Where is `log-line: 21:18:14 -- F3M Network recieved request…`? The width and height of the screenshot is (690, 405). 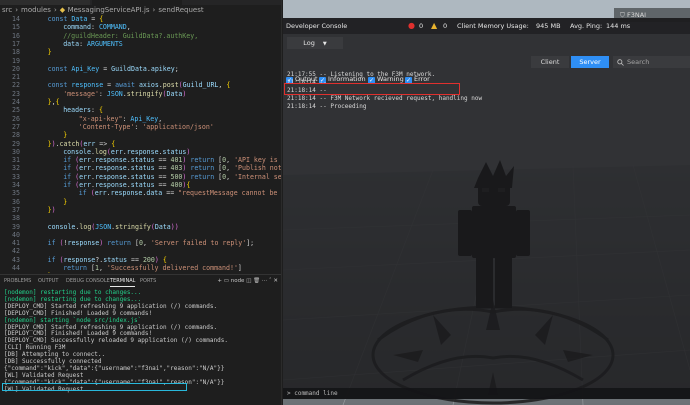
log-line: 21:18:14 -- F3M Network recieved request… is located at coordinates (385, 98).